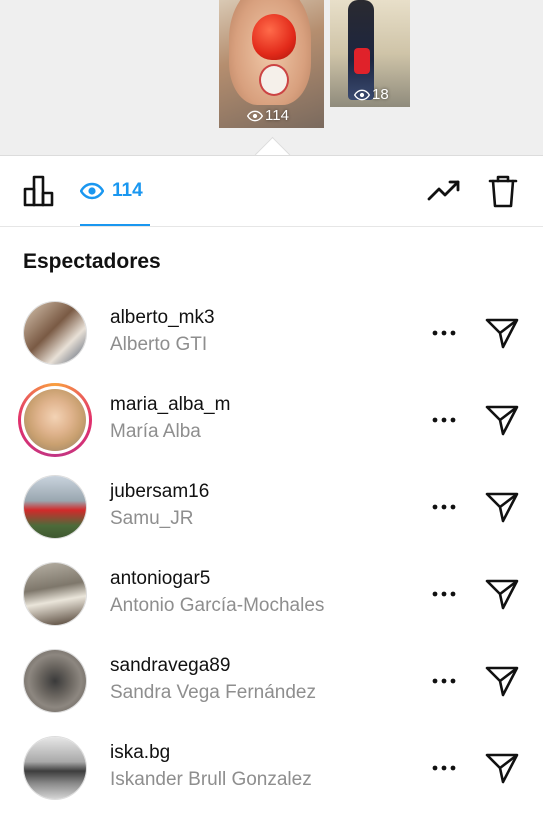 This screenshot has width=543, height=815. Describe the element at coordinates (39, 191) in the screenshot. I see `bar-chart-icon` at that location.